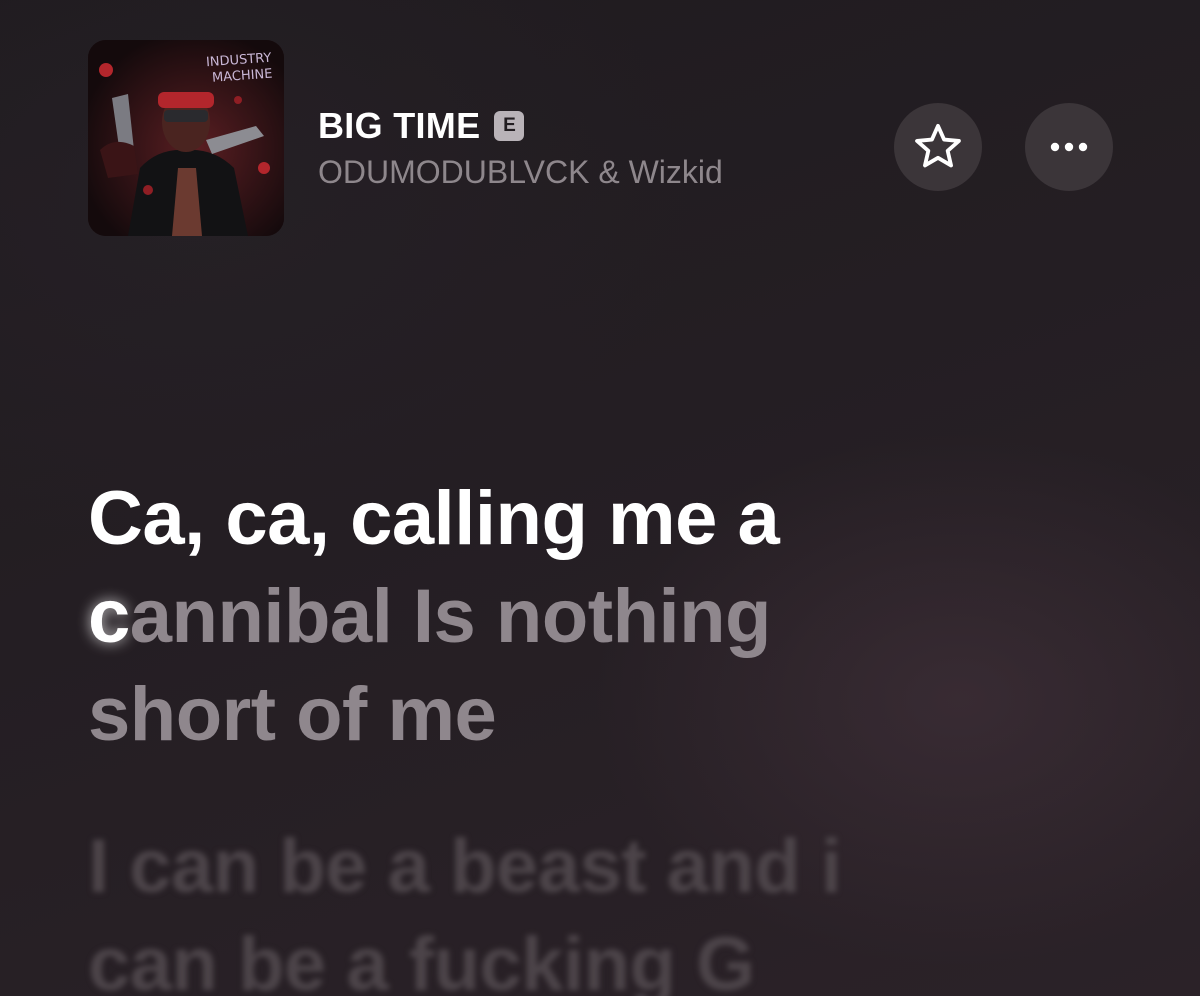  Describe the element at coordinates (292, 714) in the screenshot. I see `lyric-line: short of me` at that location.